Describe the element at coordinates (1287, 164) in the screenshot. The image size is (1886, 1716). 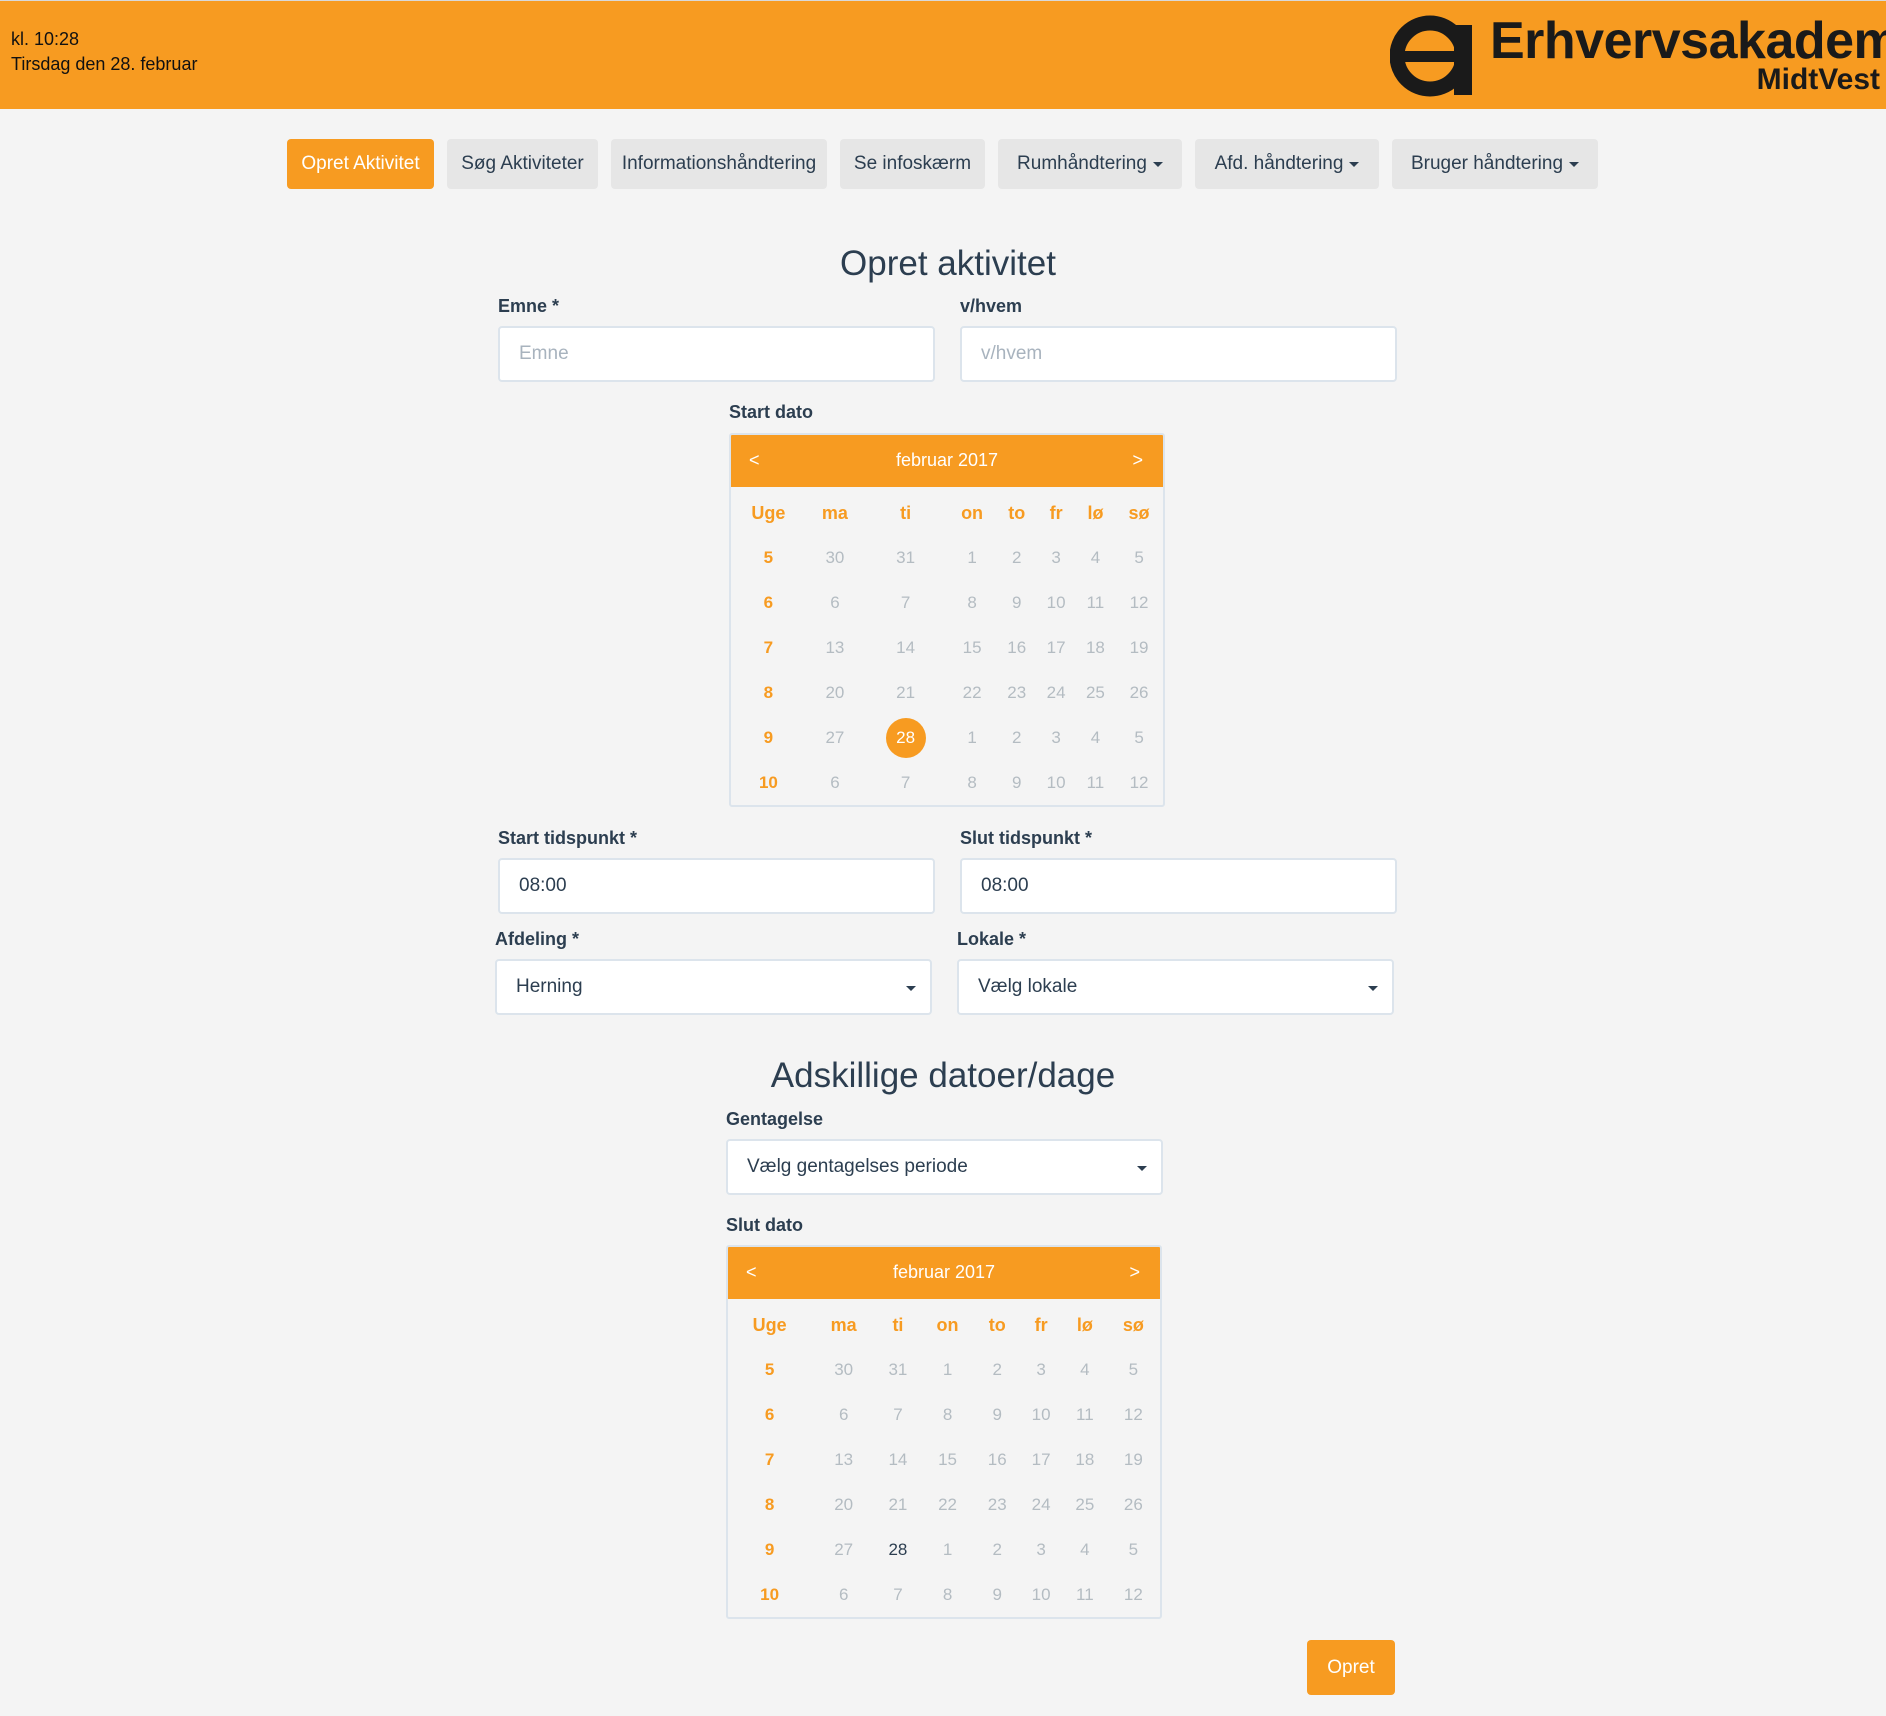
I see `nav-afd-haandtering: Afd. håndtering` at that location.